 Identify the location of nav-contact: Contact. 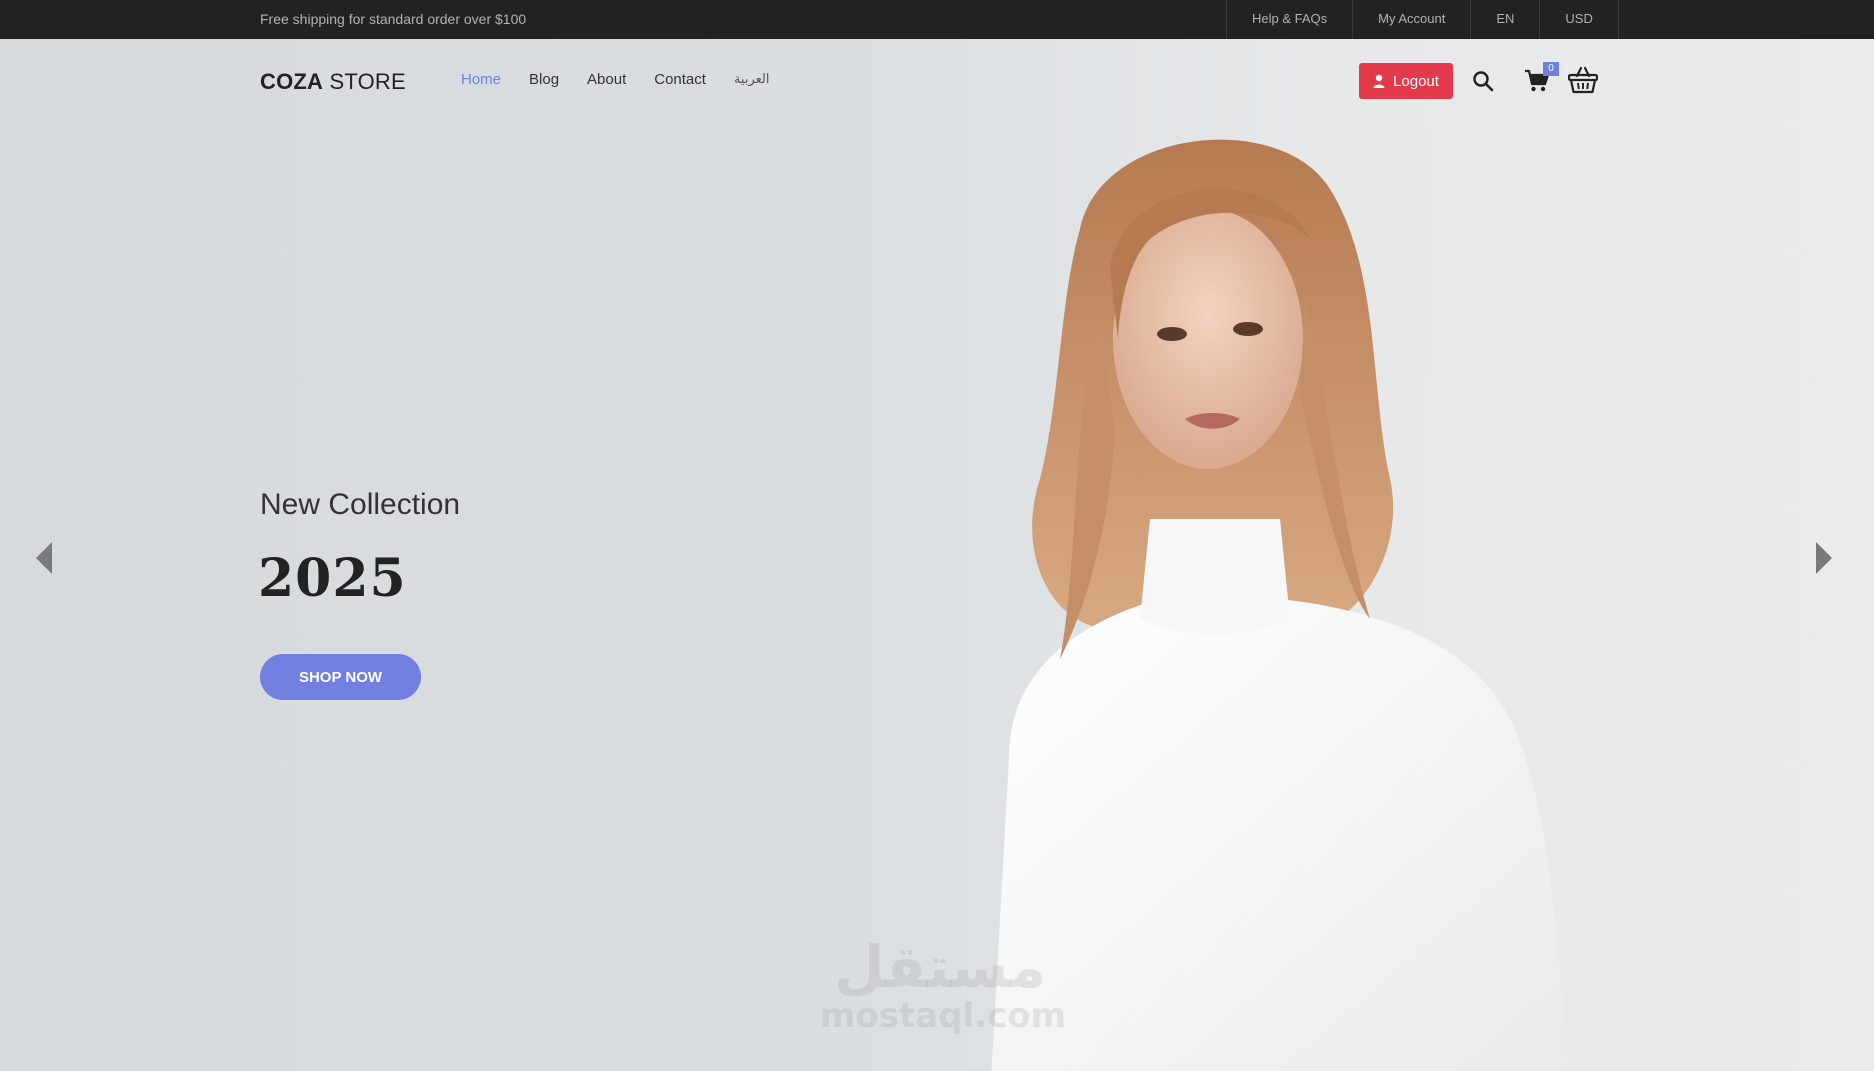
(680, 79).